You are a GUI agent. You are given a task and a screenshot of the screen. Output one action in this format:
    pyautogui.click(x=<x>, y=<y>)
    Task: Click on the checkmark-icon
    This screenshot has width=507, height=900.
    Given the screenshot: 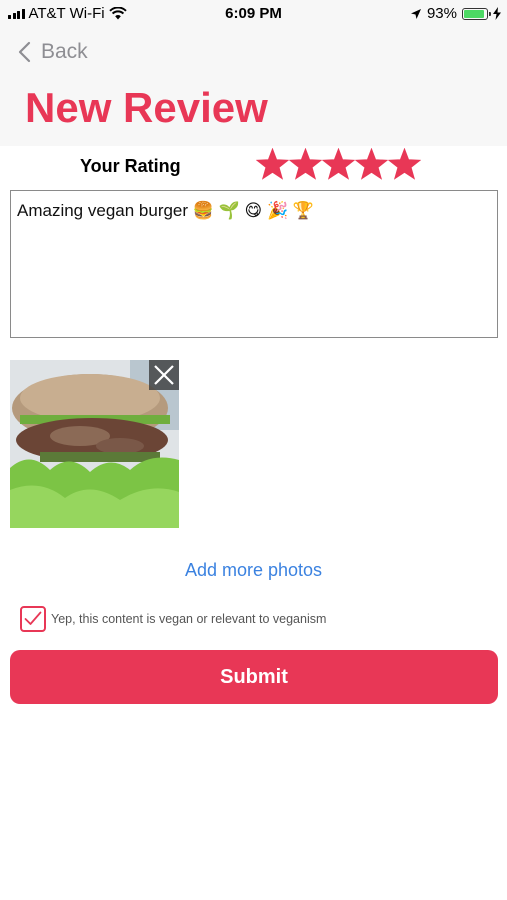 What is the action you would take?
    pyautogui.click(x=33, y=618)
    